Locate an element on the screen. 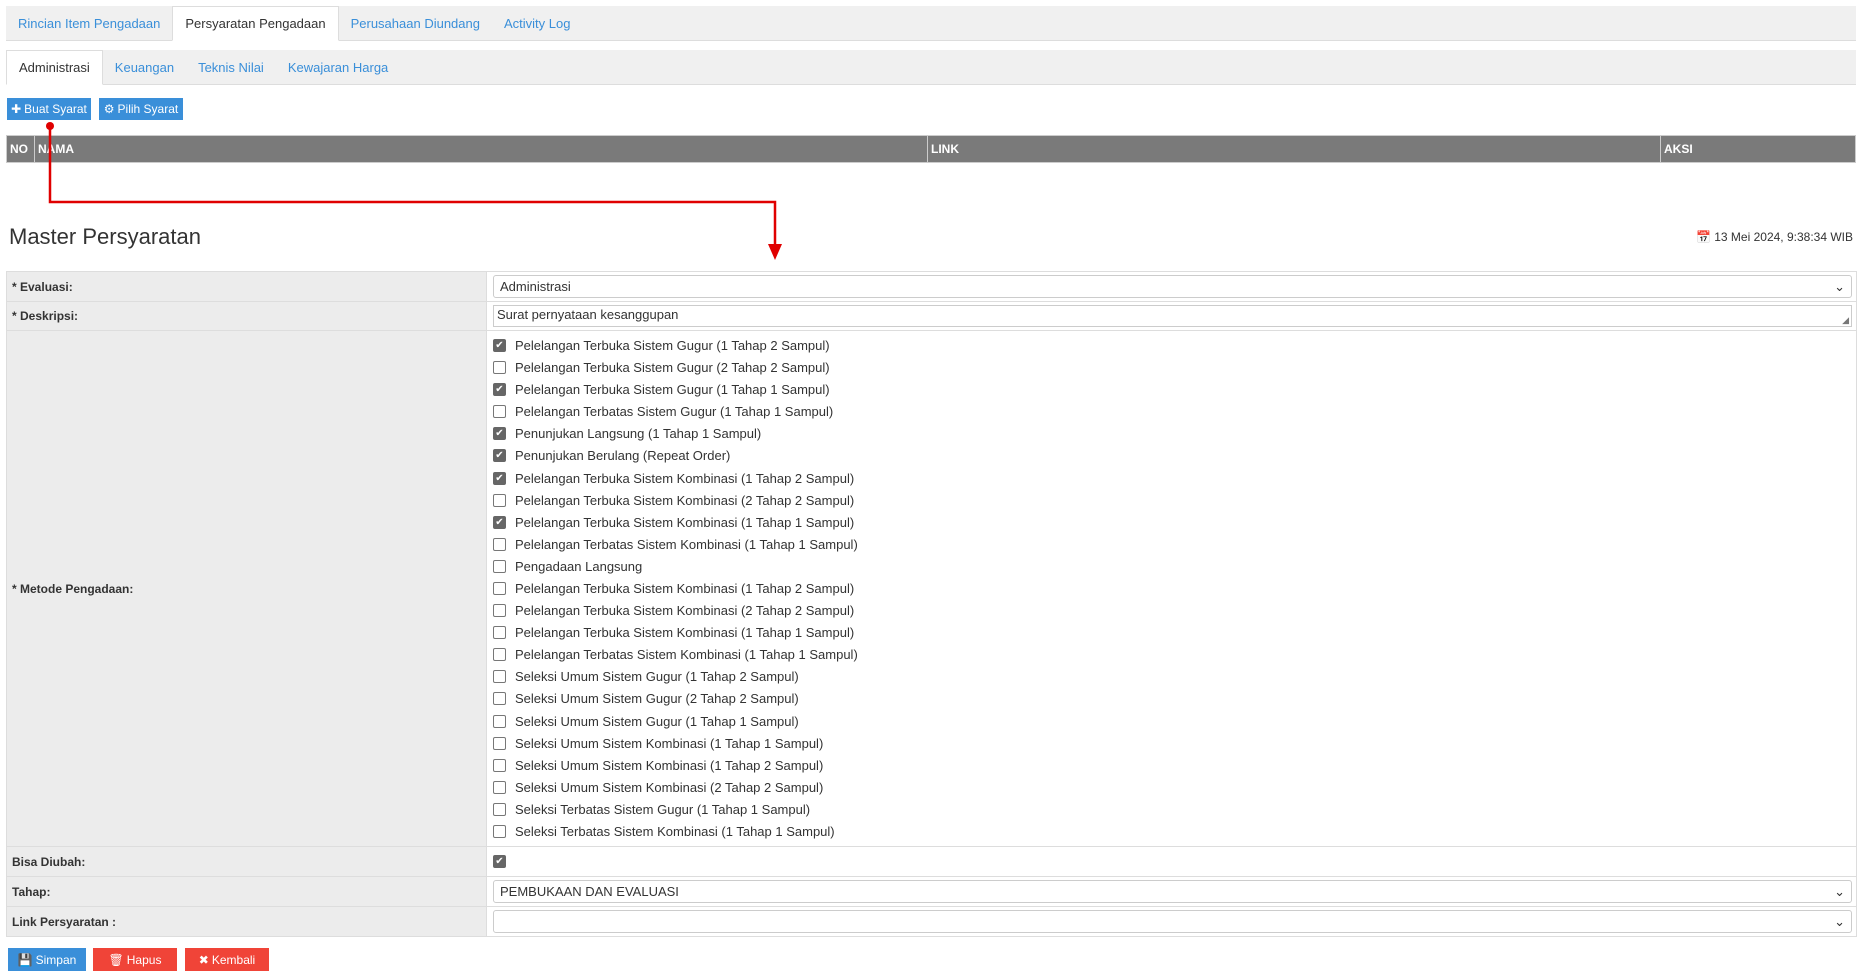  trash-icon: 🗑 is located at coordinates (116, 959).